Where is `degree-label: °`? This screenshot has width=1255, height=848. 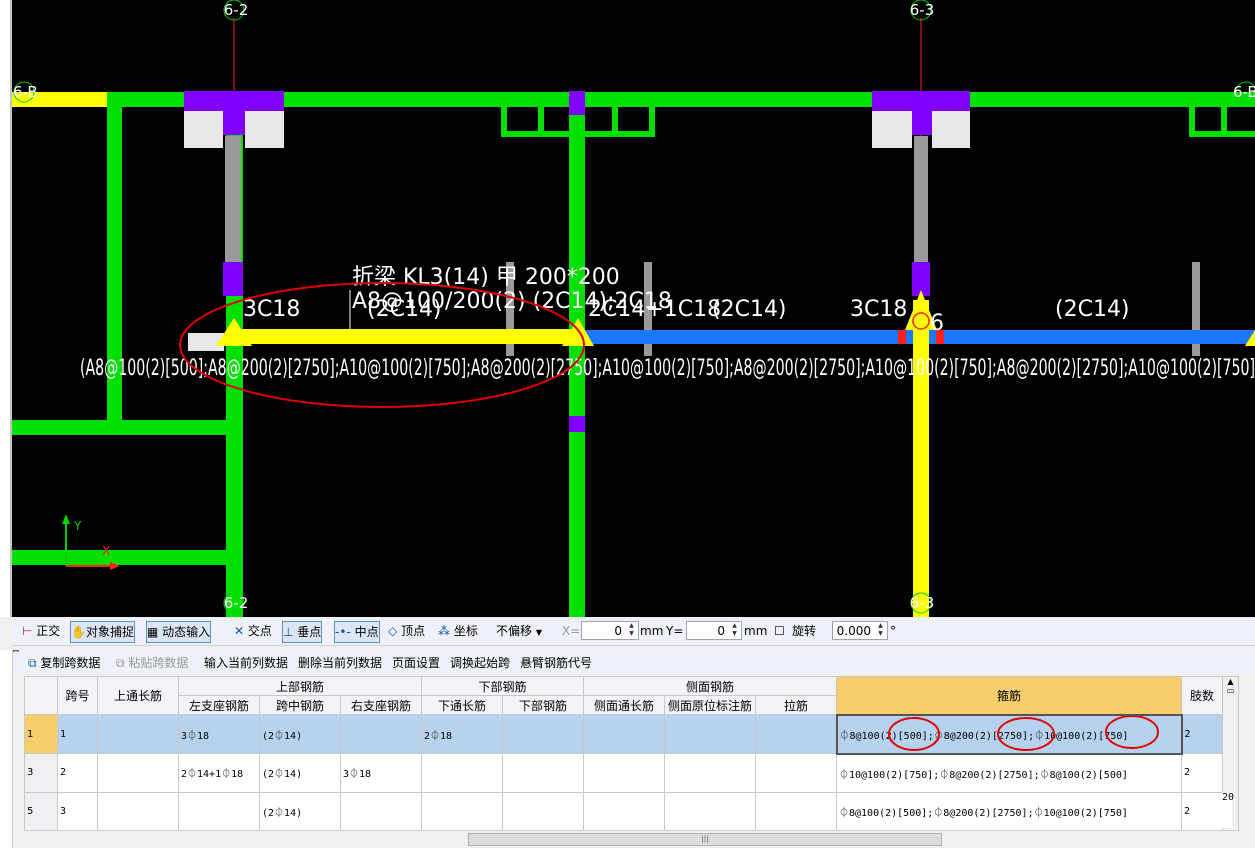 degree-label: ° is located at coordinates (893, 631).